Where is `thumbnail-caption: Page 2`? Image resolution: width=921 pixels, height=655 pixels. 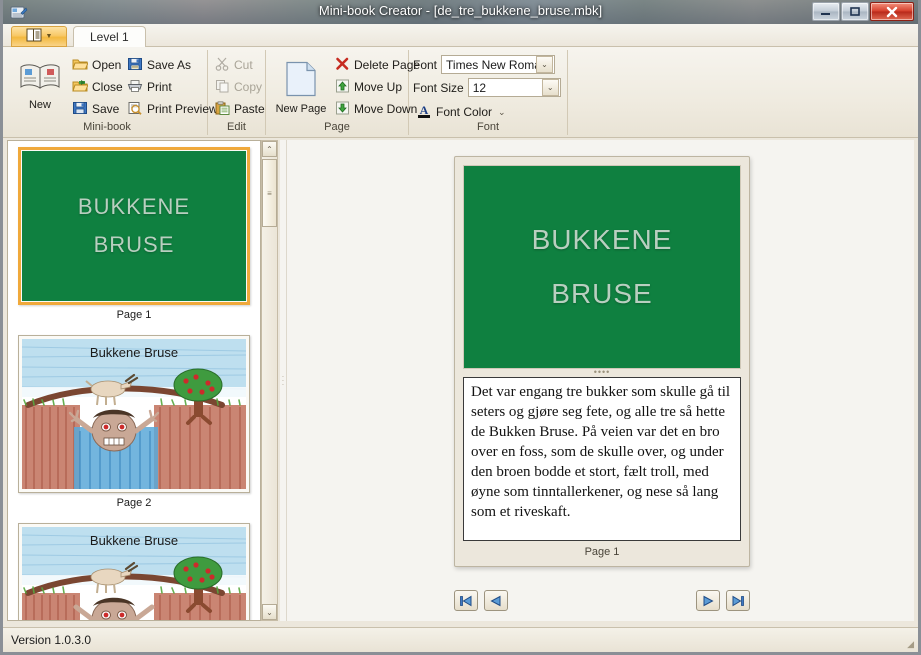 thumbnail-caption: Page 2 is located at coordinates (134, 503).